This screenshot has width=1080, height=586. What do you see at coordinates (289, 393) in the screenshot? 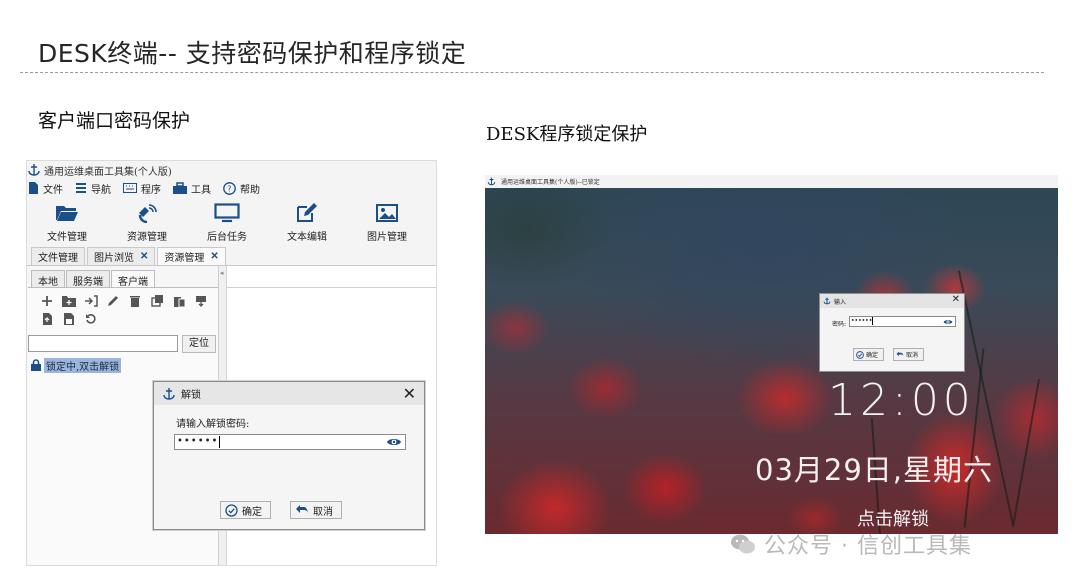
I see `unlock-dialog-titlebar: 解锁` at bounding box center [289, 393].